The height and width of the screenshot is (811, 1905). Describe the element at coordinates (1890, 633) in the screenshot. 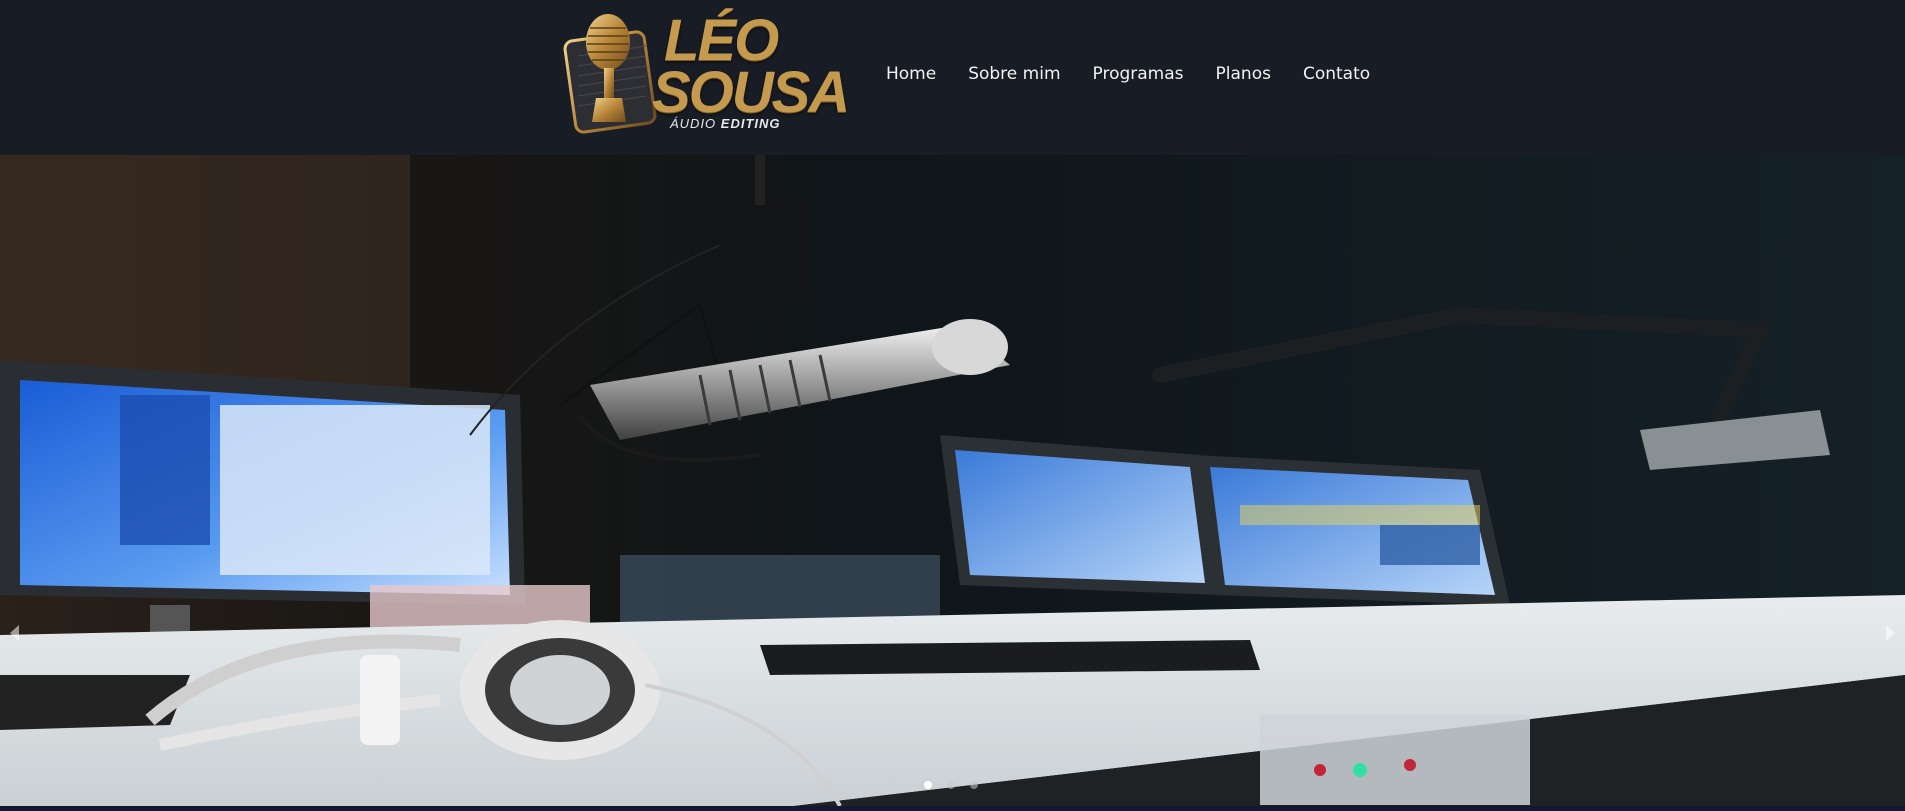

I see `carousel-next-button` at that location.